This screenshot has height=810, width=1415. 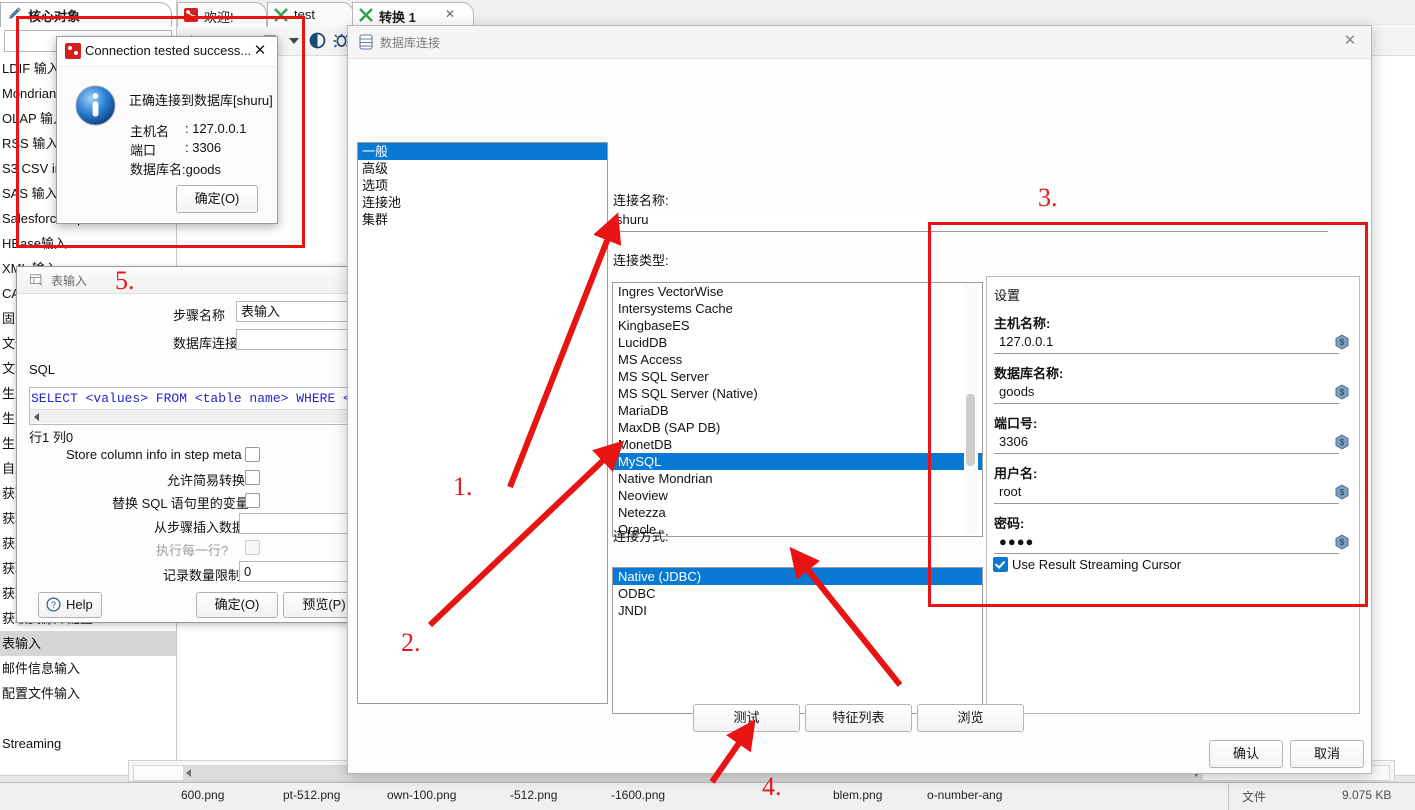 I want to click on file-label: blem.png, so click(x=857, y=795).